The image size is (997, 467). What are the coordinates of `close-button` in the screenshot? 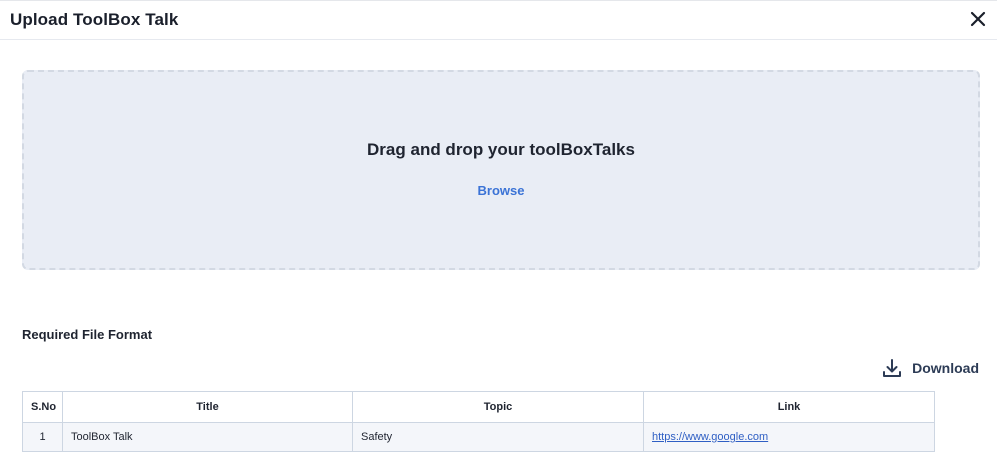 It's located at (978, 19).